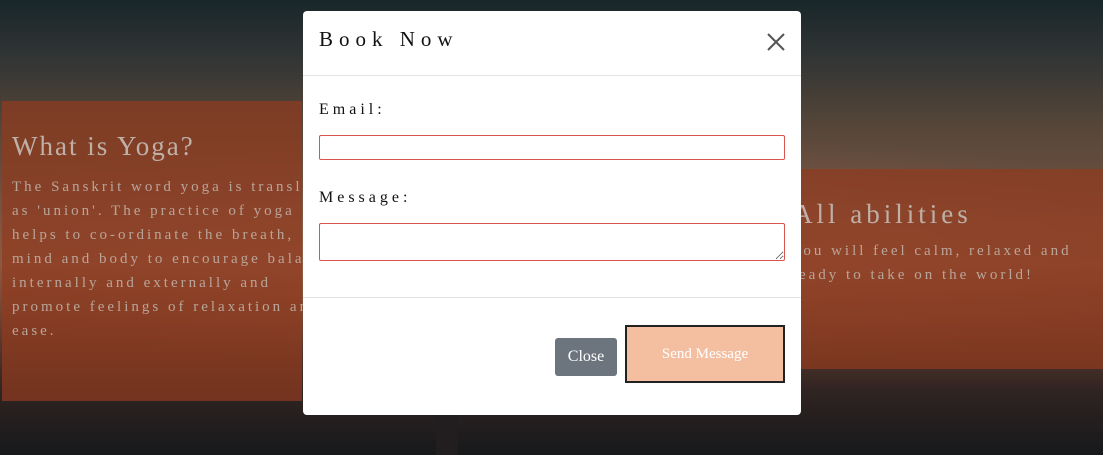 The width and height of the screenshot is (1103, 455). What do you see at coordinates (552, 297) in the screenshot?
I see `modal-footer-divider` at bounding box center [552, 297].